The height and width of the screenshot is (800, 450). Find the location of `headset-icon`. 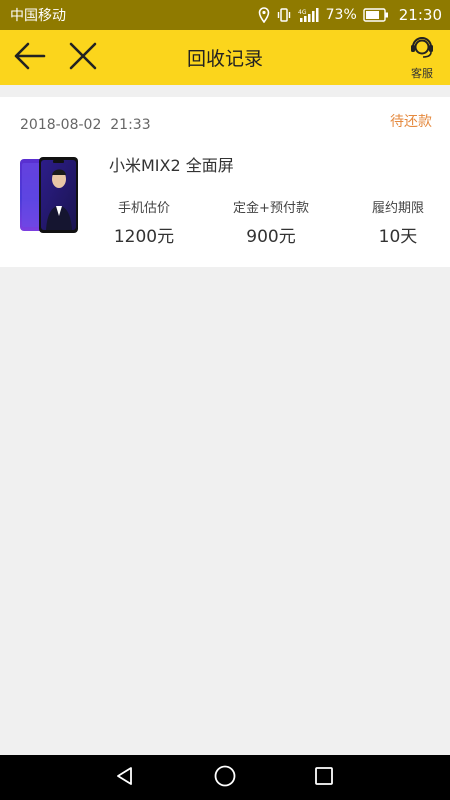

headset-icon is located at coordinates (422, 49).